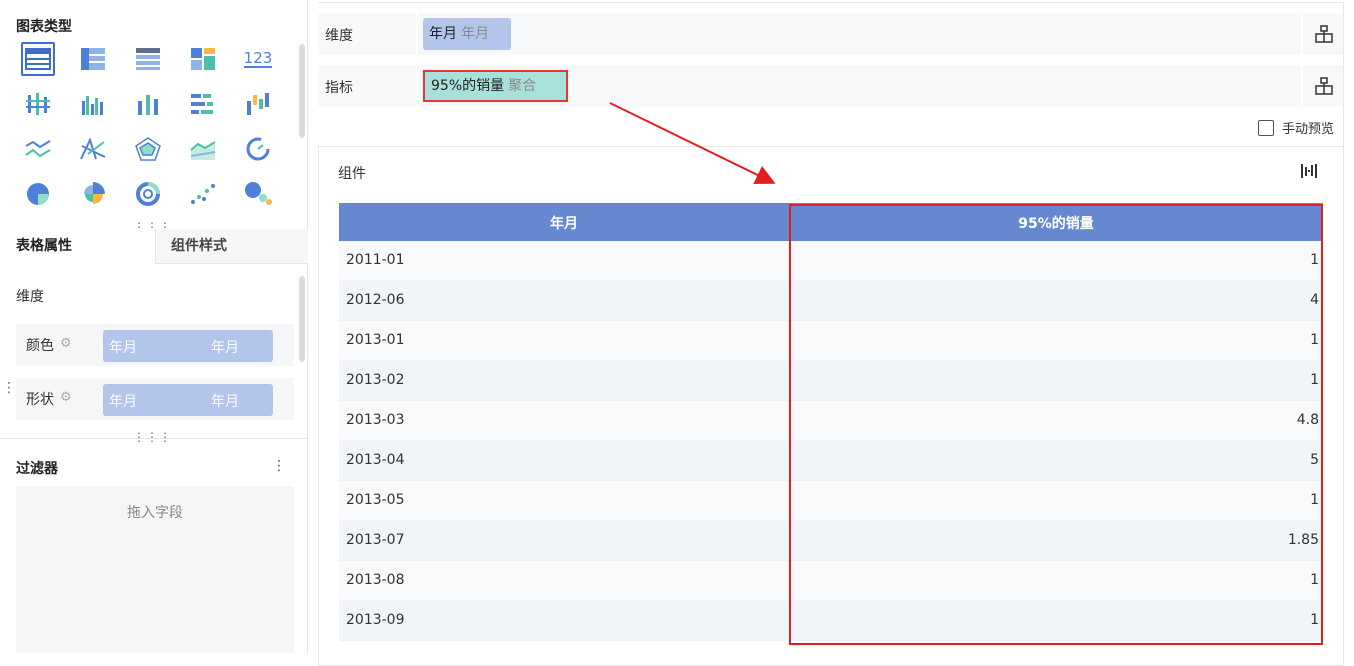  Describe the element at coordinates (375, 500) in the screenshot. I see `cell-month: 2013-05` at that location.